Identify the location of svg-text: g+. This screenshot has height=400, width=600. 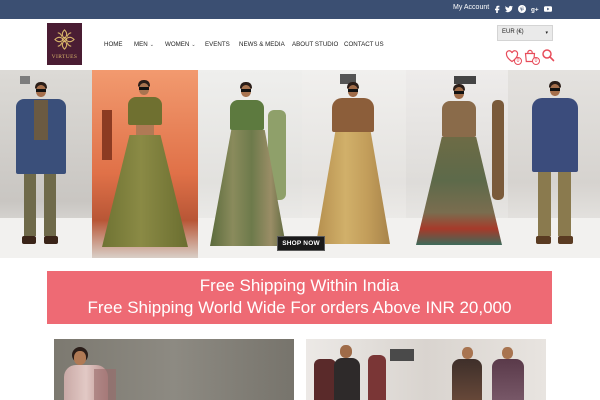
(535, 9).